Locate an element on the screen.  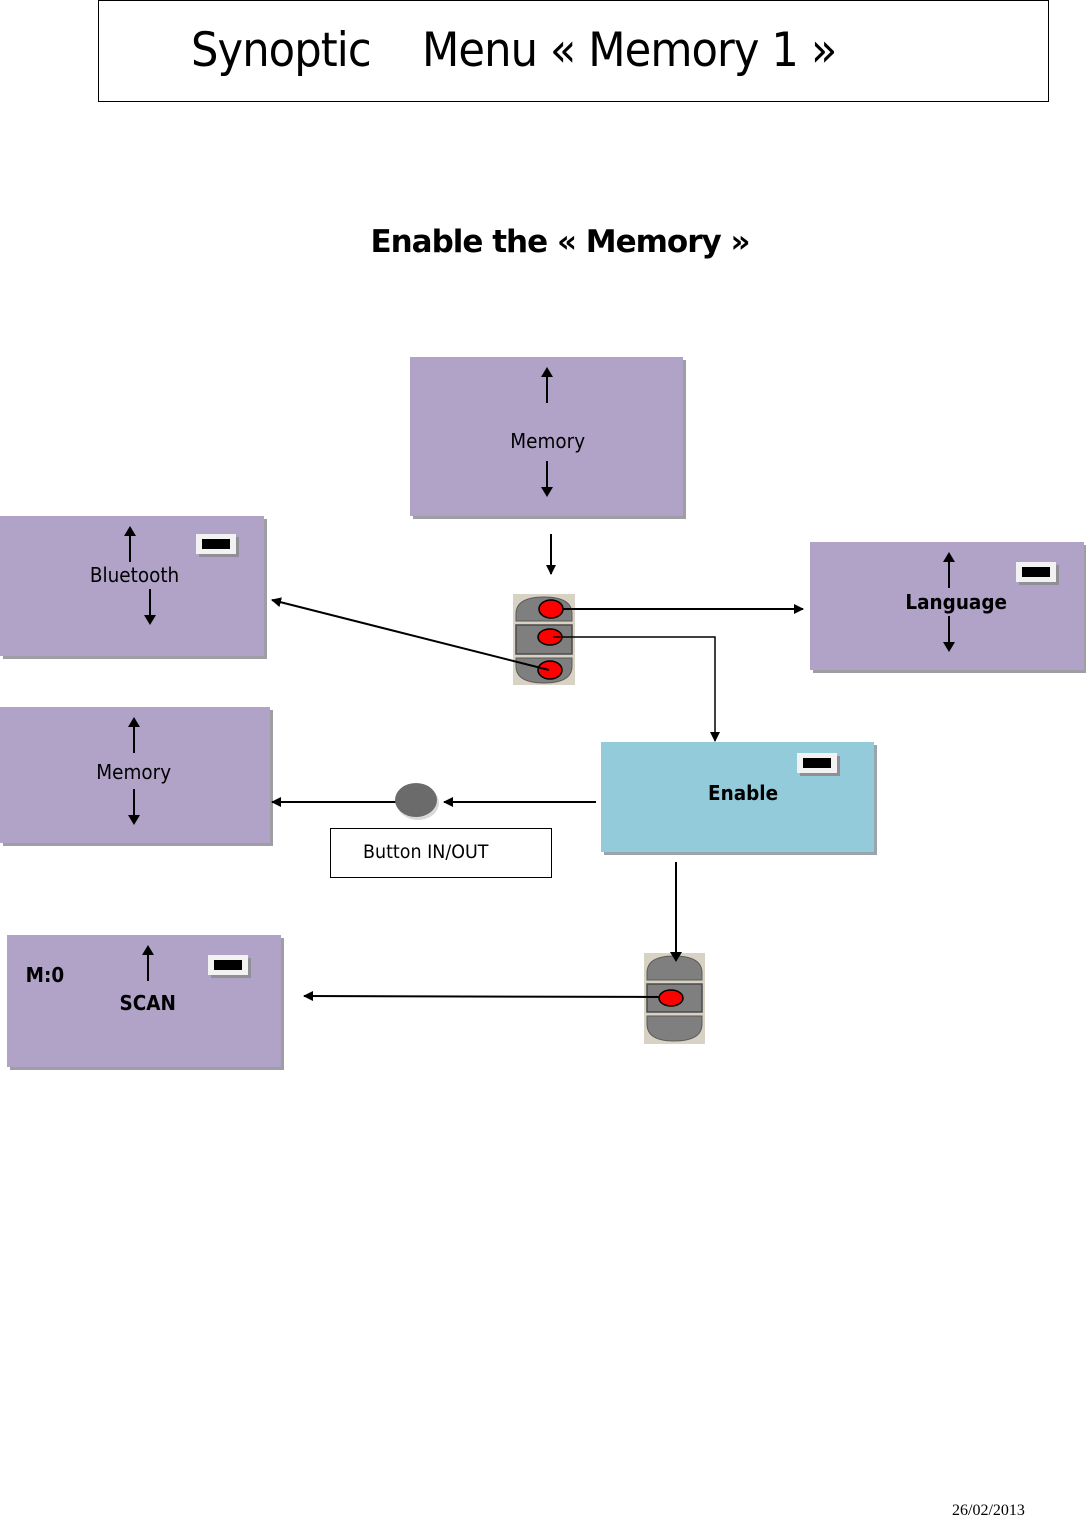
red-button-middle is located at coordinates (671, 998).